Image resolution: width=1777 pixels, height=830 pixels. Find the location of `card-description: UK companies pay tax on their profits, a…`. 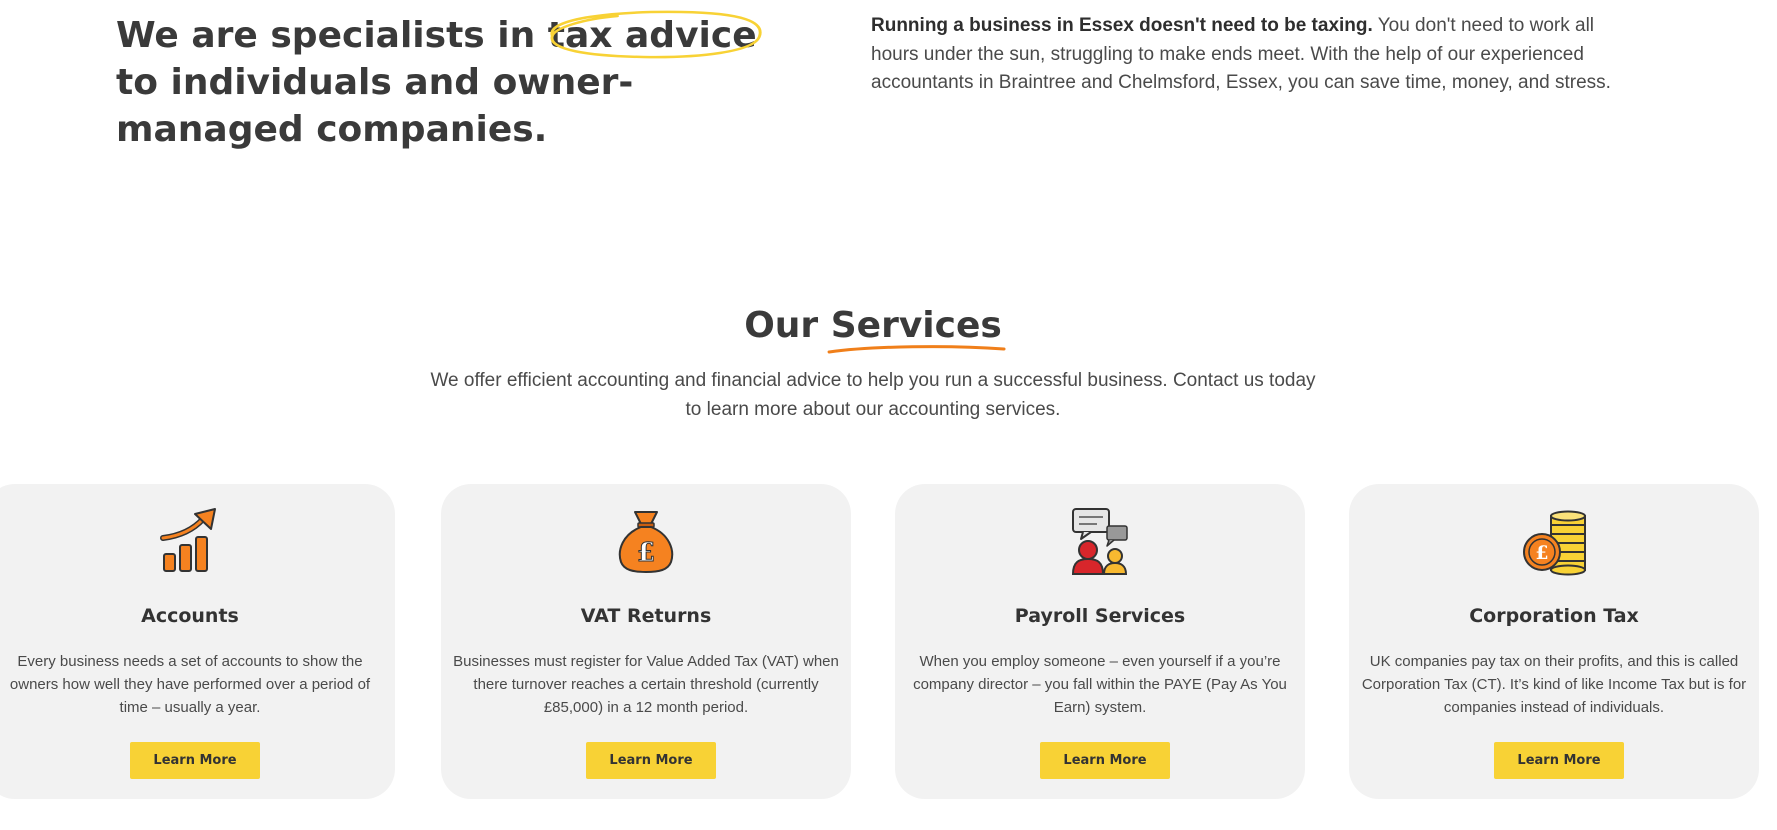

card-description: UK companies pay tax on their profits, a… is located at coordinates (1554, 684).